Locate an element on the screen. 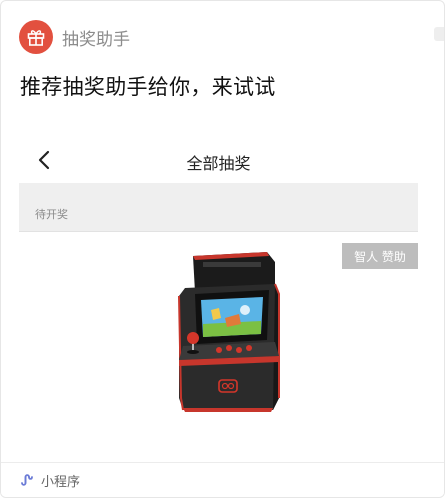 This screenshot has width=445, height=498. preview-nav-bar: 全部抽奖 is located at coordinates (218, 160).